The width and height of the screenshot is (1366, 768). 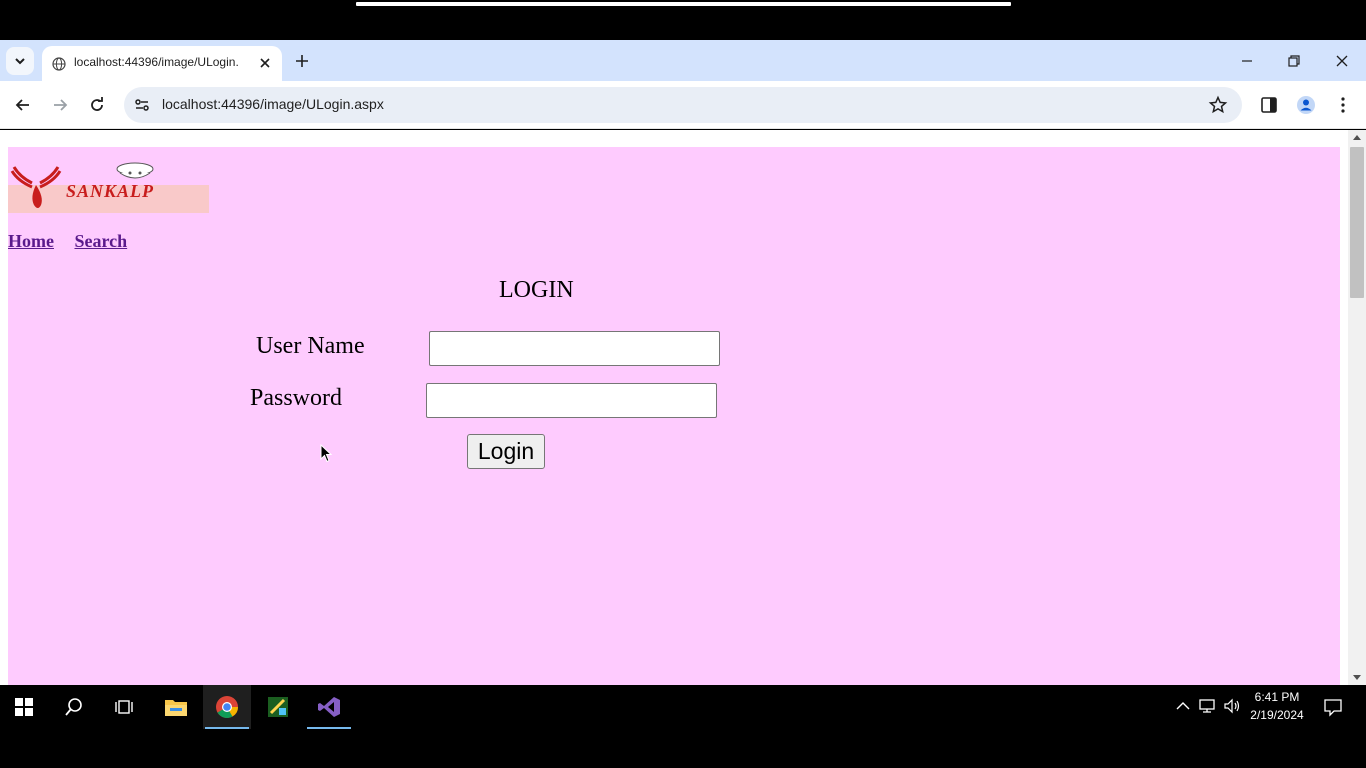 I want to click on file-explorer-icon, so click(x=176, y=708).